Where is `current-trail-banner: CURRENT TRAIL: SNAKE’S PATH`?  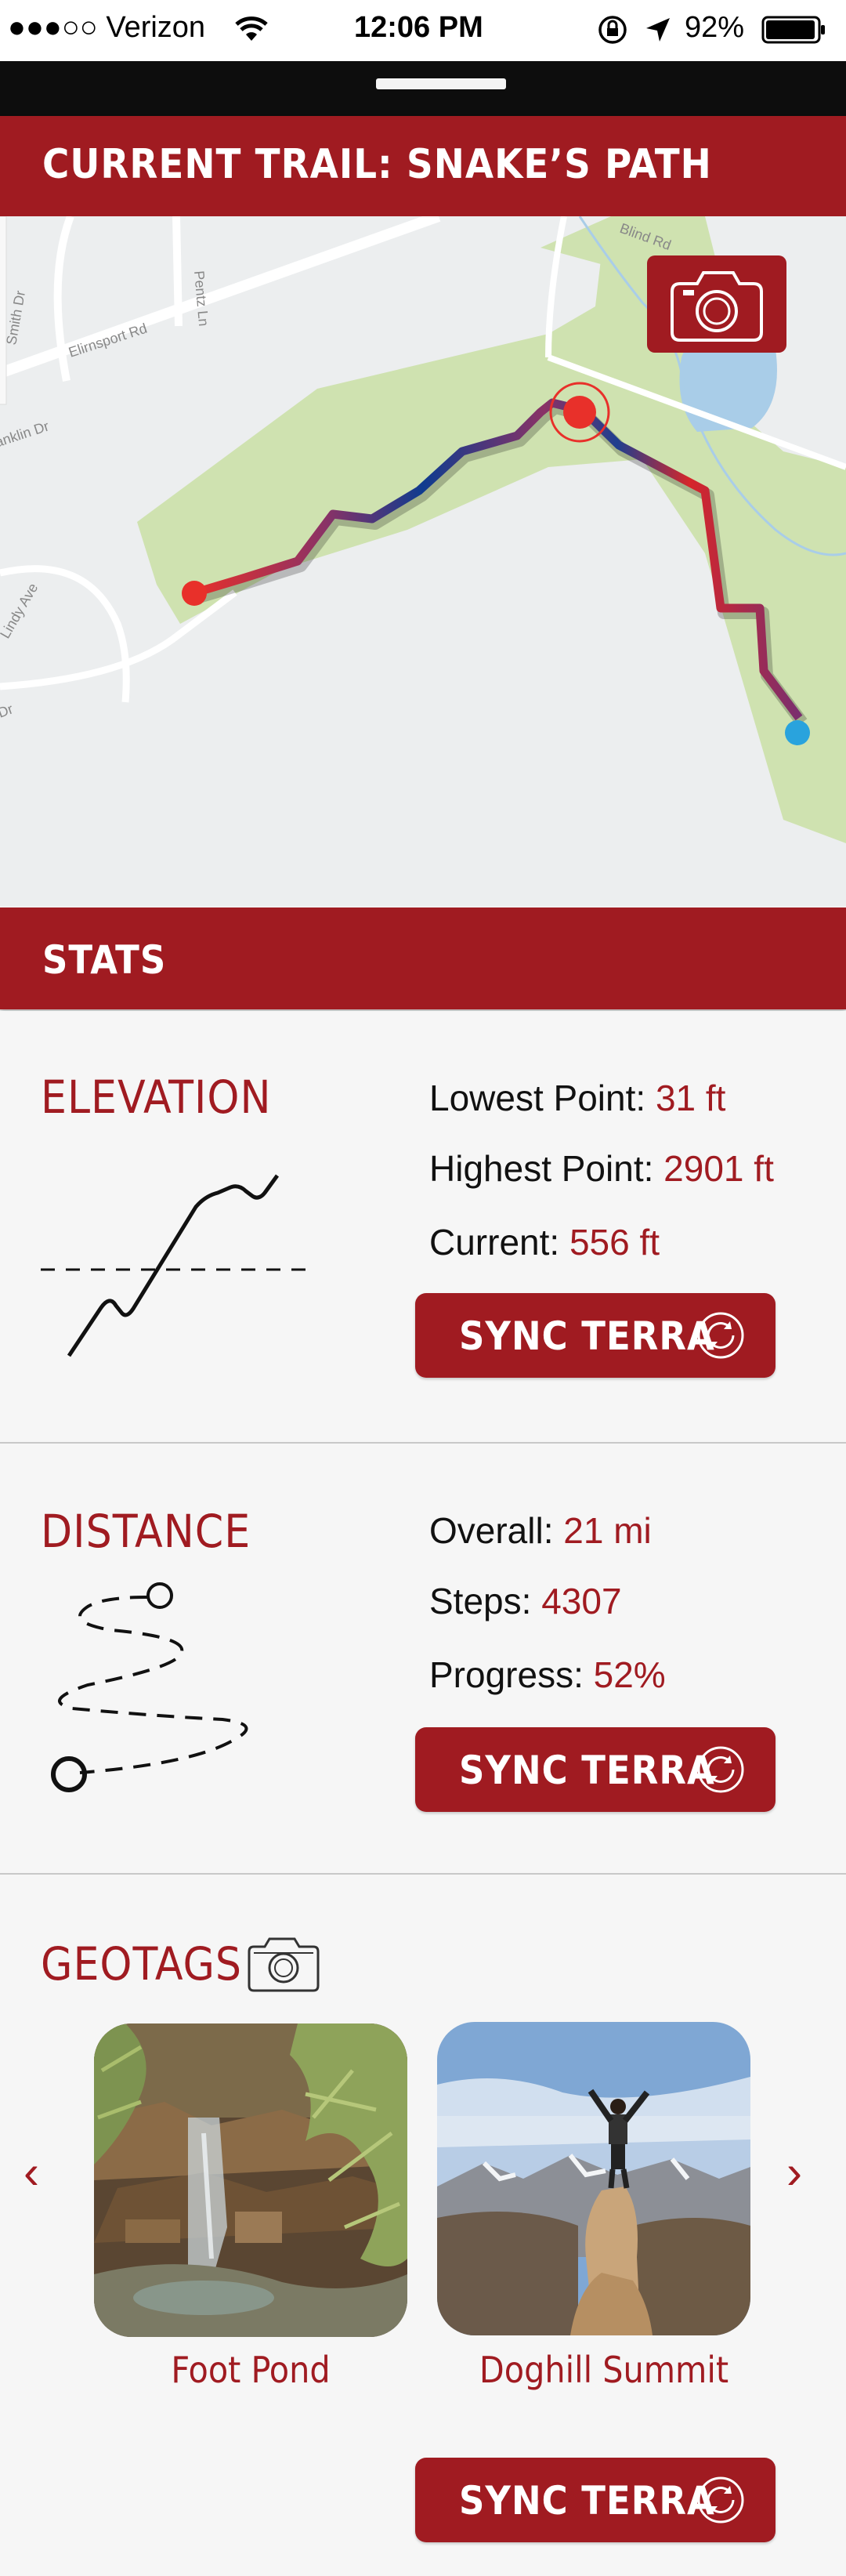
current-trail-banner: CURRENT TRAIL: SNAKE’S PATH is located at coordinates (423, 166).